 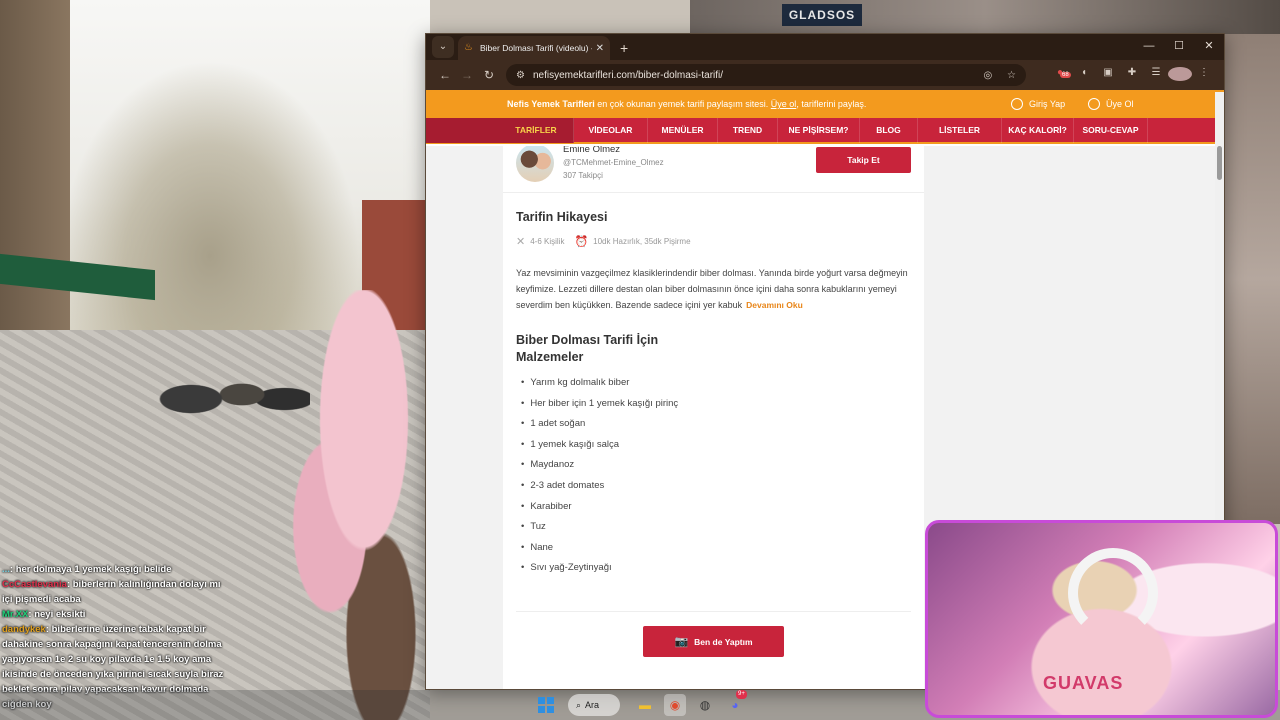 I want to click on extensions-area: ●68 ◖ ▣ ✚ ☰ ⋮, so click(x=1132, y=75).